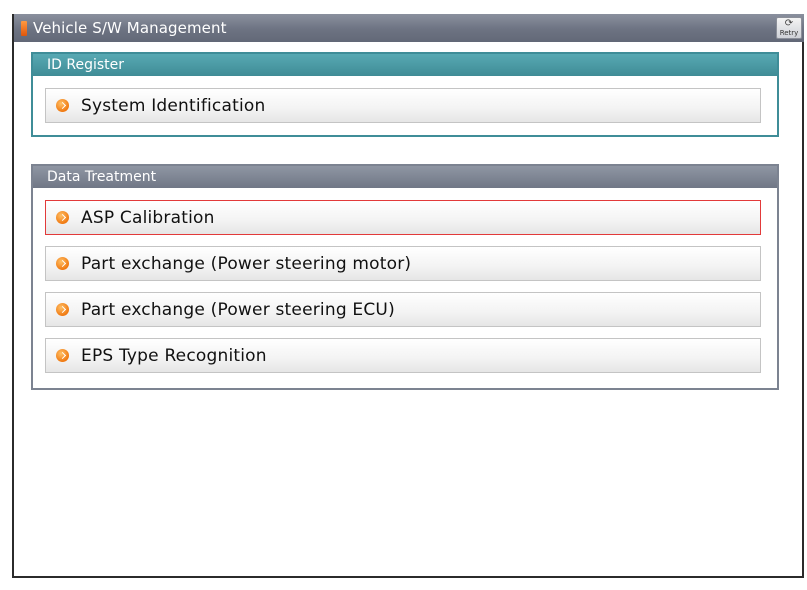 This screenshot has width=807, height=590. Describe the element at coordinates (403, 105) in the screenshot. I see `menu-item-system-identification: System Identification` at that location.